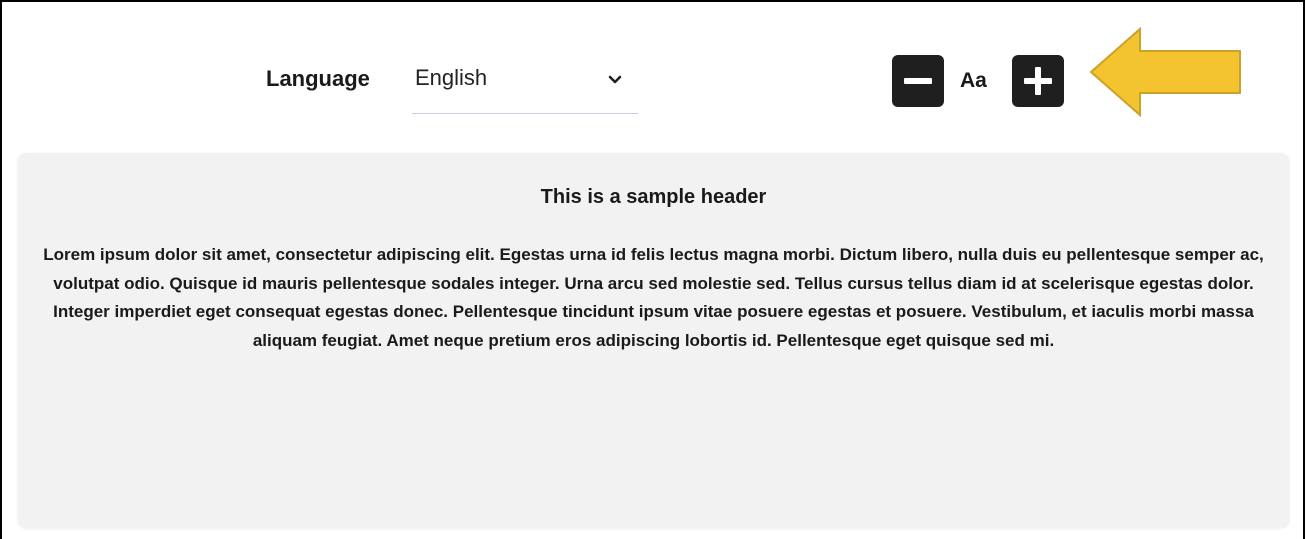 The width and height of the screenshot is (1307, 539). I want to click on decrease-text-size-button, so click(918, 81).